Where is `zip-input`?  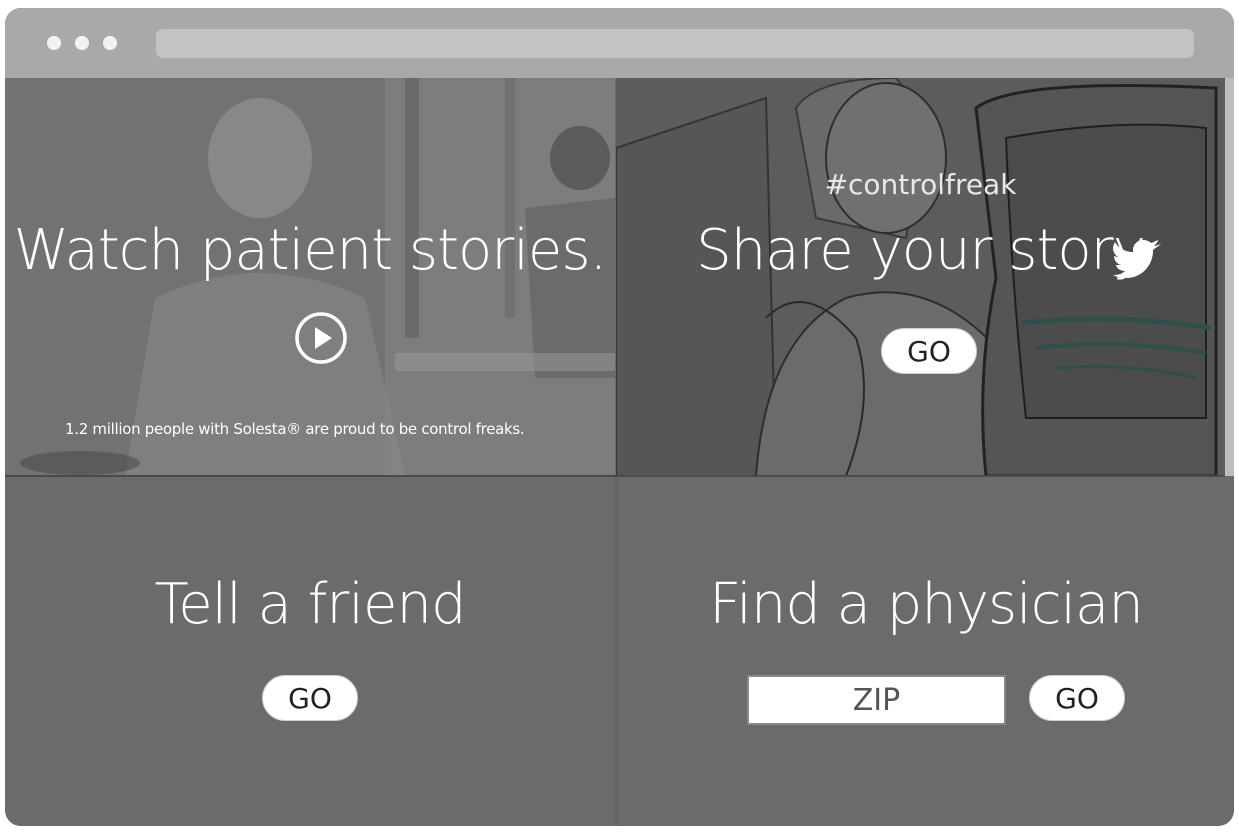
zip-input is located at coordinates (876, 700).